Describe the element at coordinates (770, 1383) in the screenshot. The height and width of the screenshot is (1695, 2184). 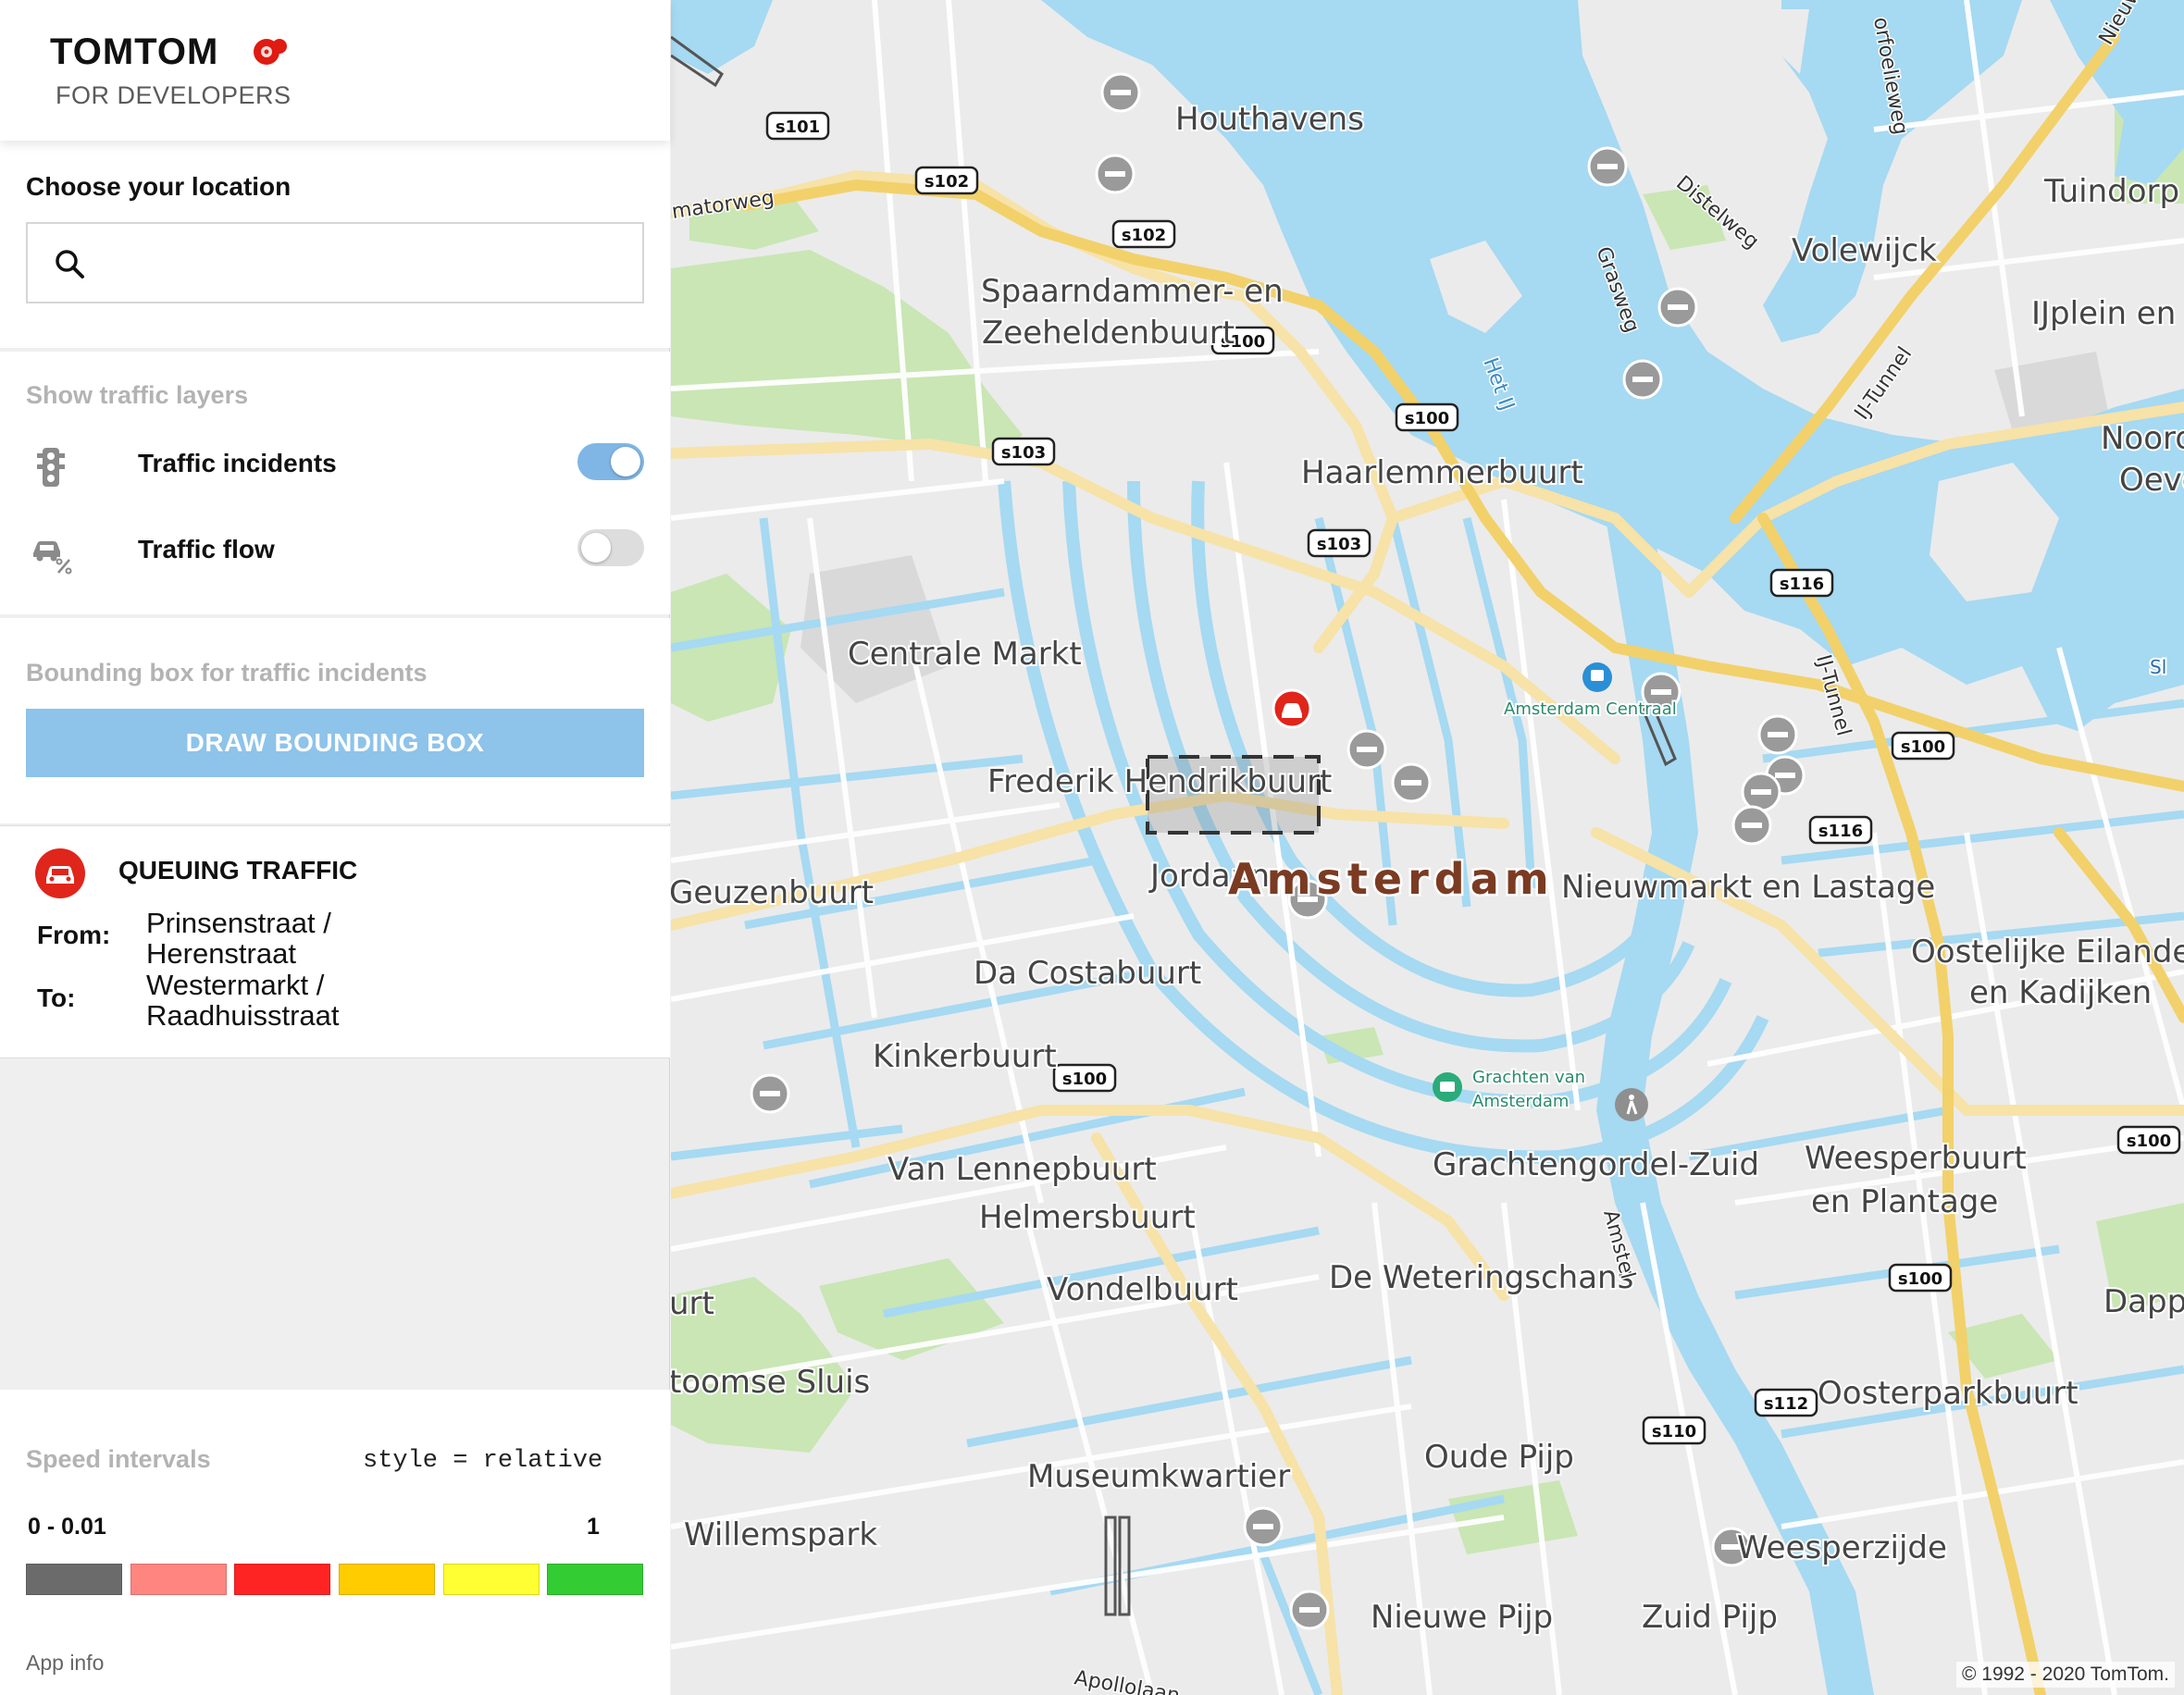
I see `place-label: toomse Sluis` at that location.